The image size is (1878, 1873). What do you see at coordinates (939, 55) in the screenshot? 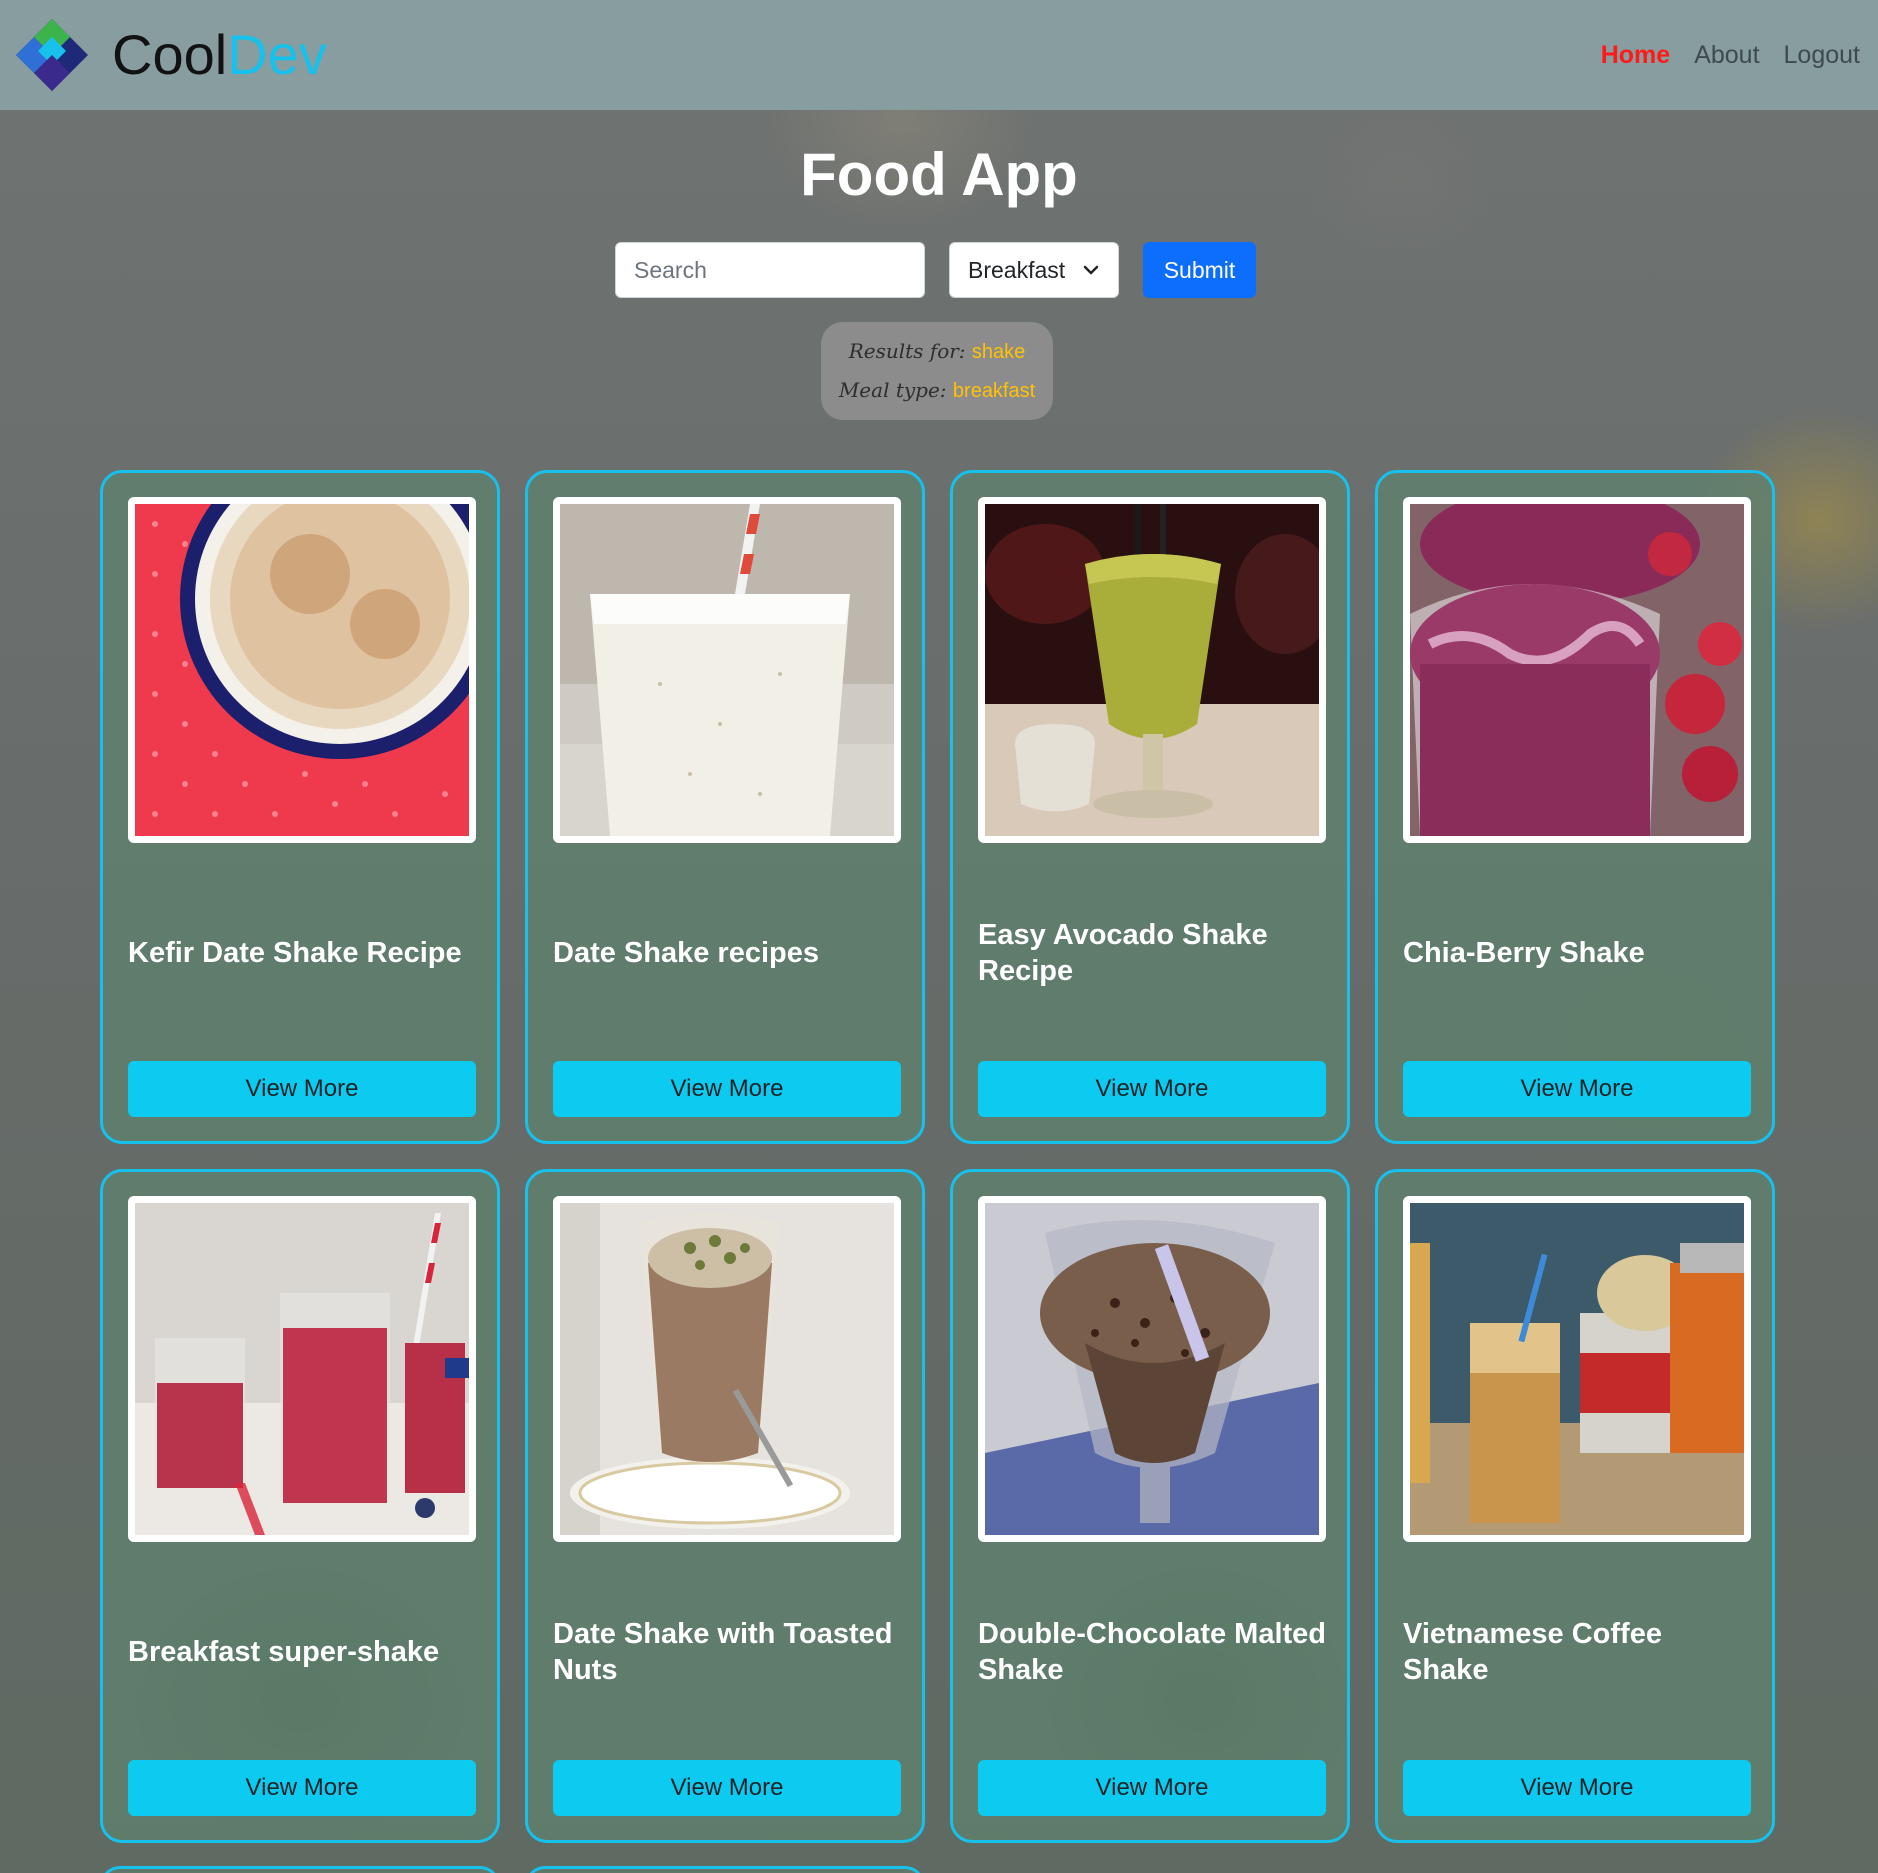
I see `navbar: CoolDev Home About Logout` at bounding box center [939, 55].